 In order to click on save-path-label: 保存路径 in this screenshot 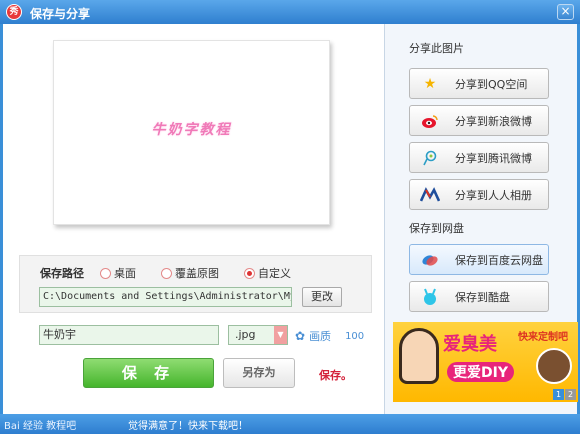, I will do `click(62, 273)`.